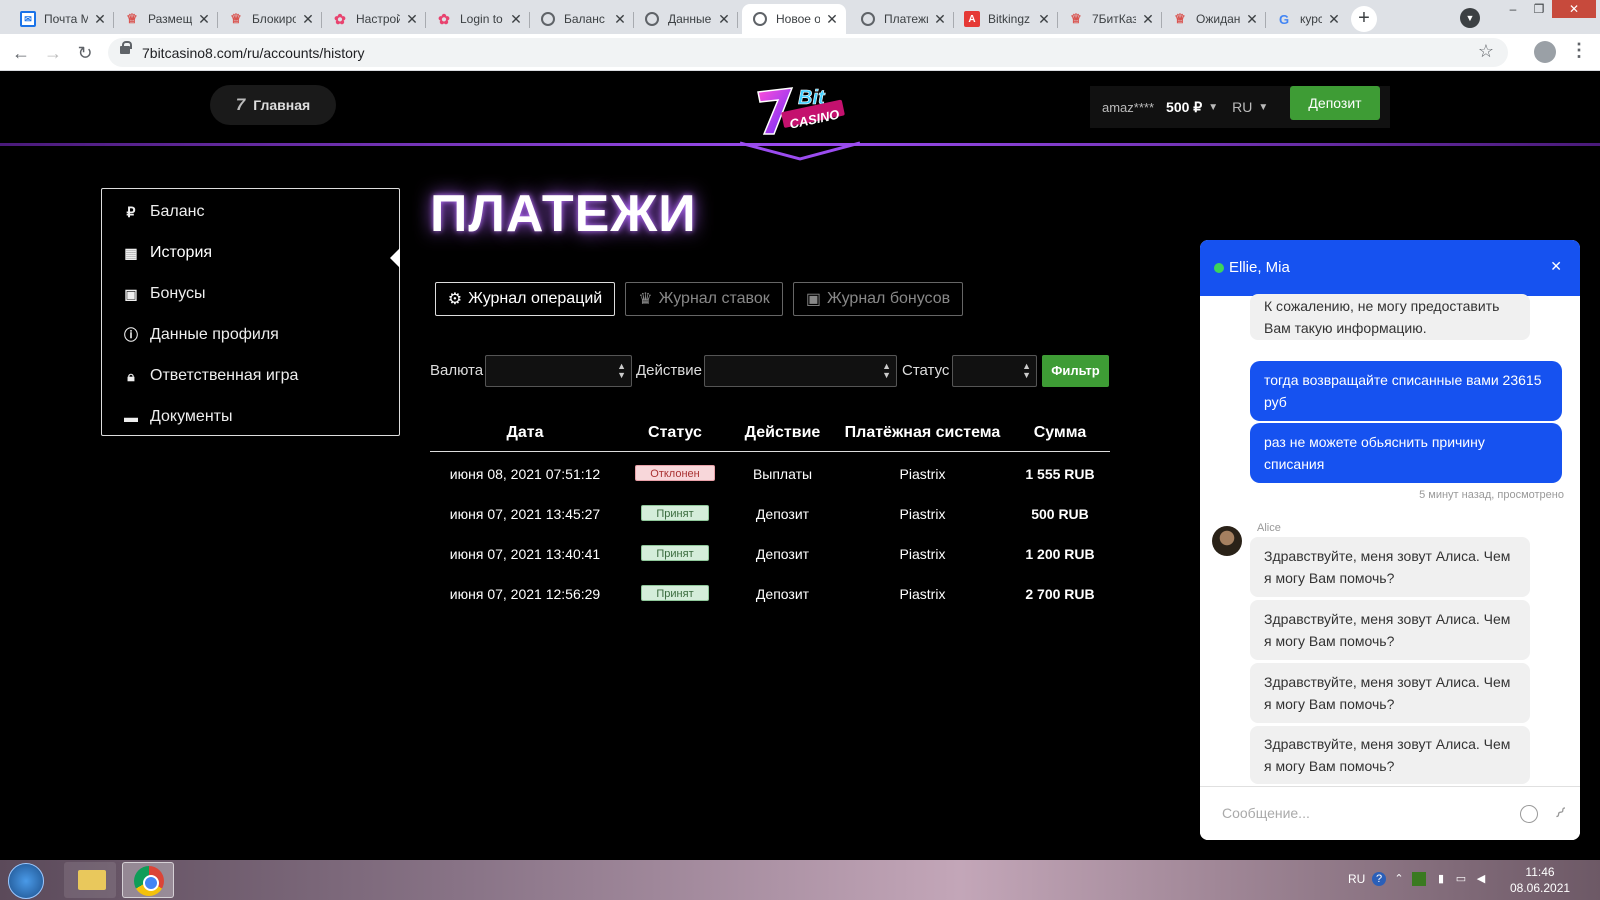  What do you see at coordinates (704, 299) in the screenshot?
I see `tab-bets-journal: ♛ Журнал ставок` at bounding box center [704, 299].